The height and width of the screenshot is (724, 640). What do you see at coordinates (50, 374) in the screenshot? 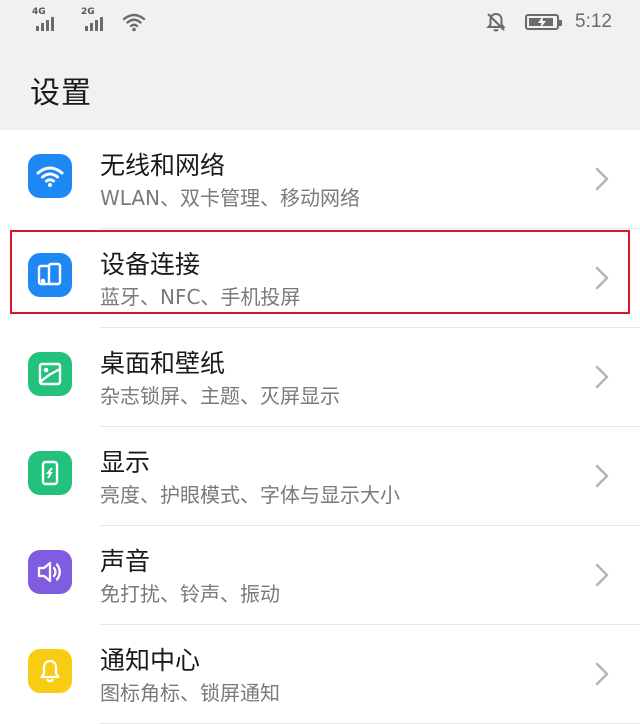
I see `wallpaper-icon` at bounding box center [50, 374].